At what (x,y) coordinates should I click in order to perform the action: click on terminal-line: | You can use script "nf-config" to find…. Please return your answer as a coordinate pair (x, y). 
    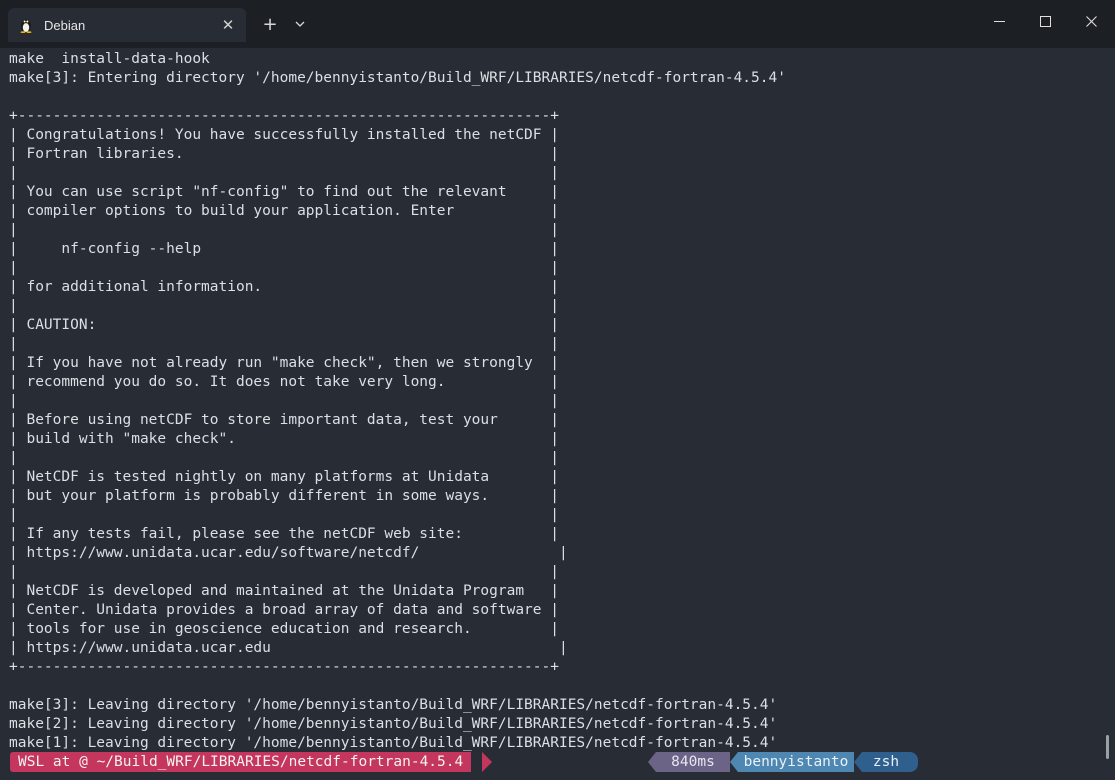
    Looking at the image, I should click on (284, 192).